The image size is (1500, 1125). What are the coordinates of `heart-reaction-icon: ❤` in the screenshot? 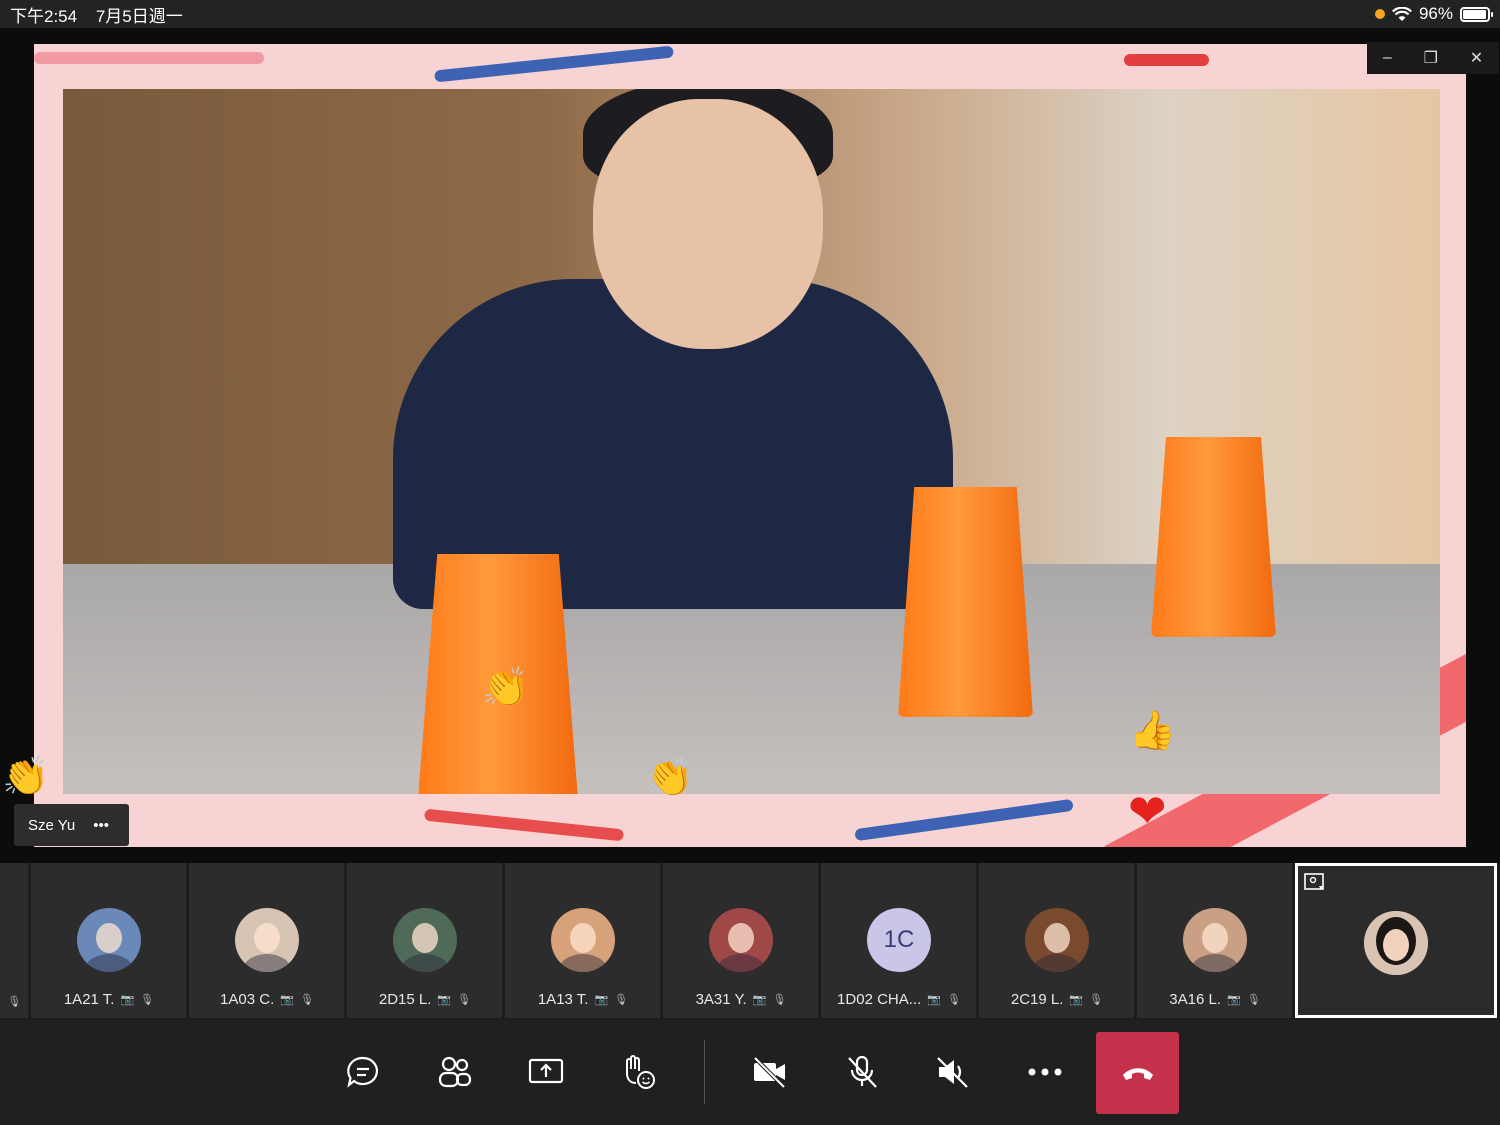 It's located at (1147, 811).